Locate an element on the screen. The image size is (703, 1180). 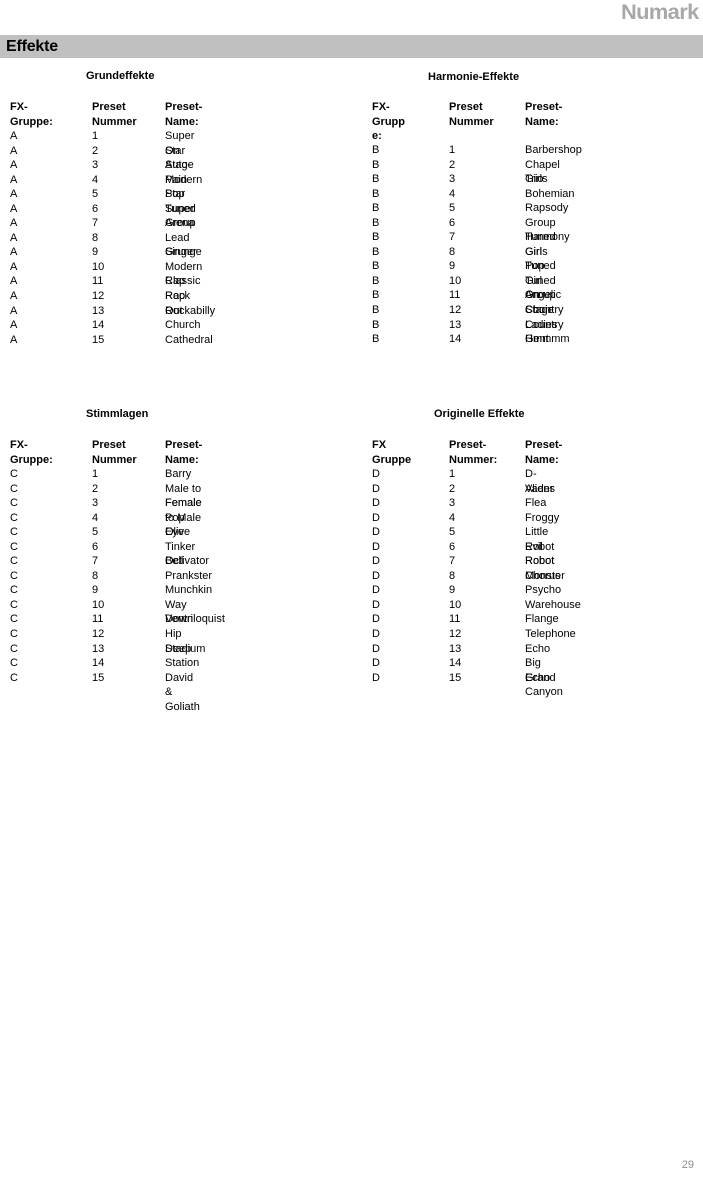
cell-preset-name: Warehouse is located at coordinates (553, 604).